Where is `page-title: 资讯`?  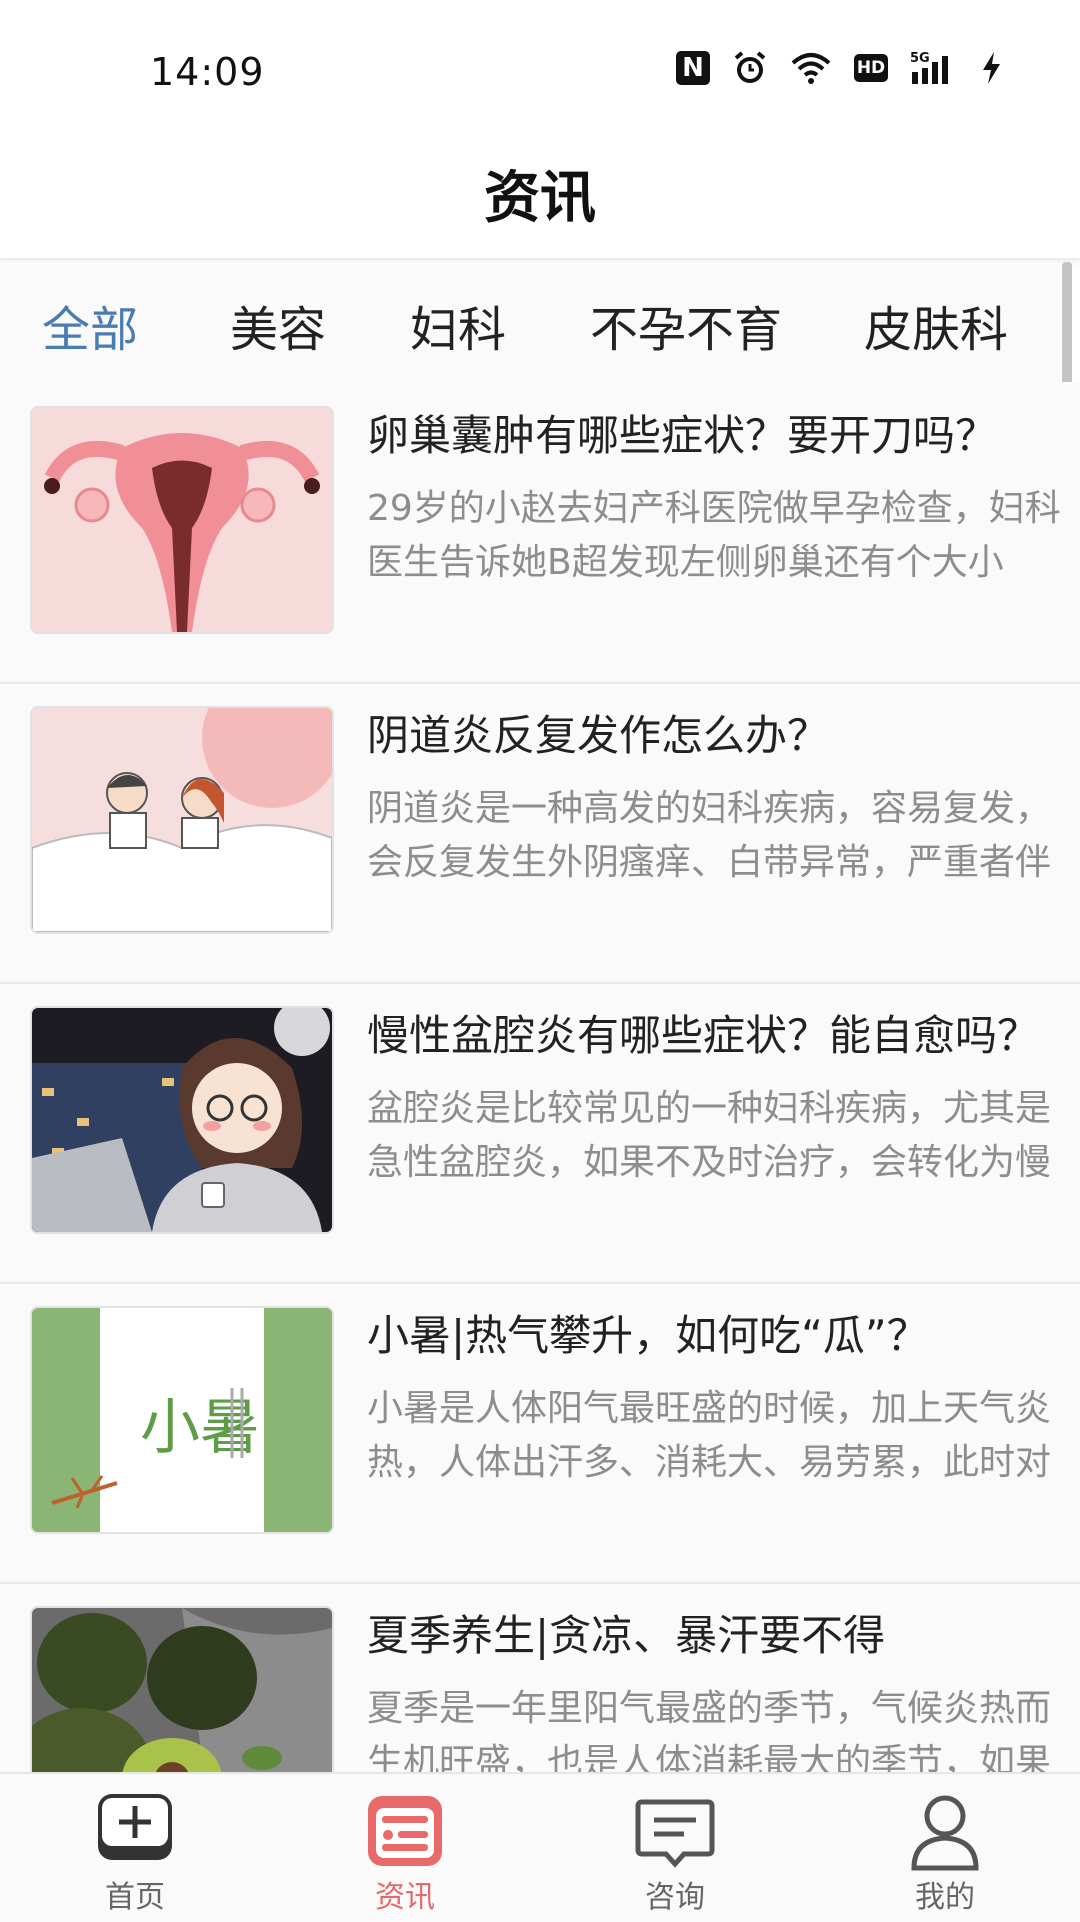 page-title: 资讯 is located at coordinates (540, 198).